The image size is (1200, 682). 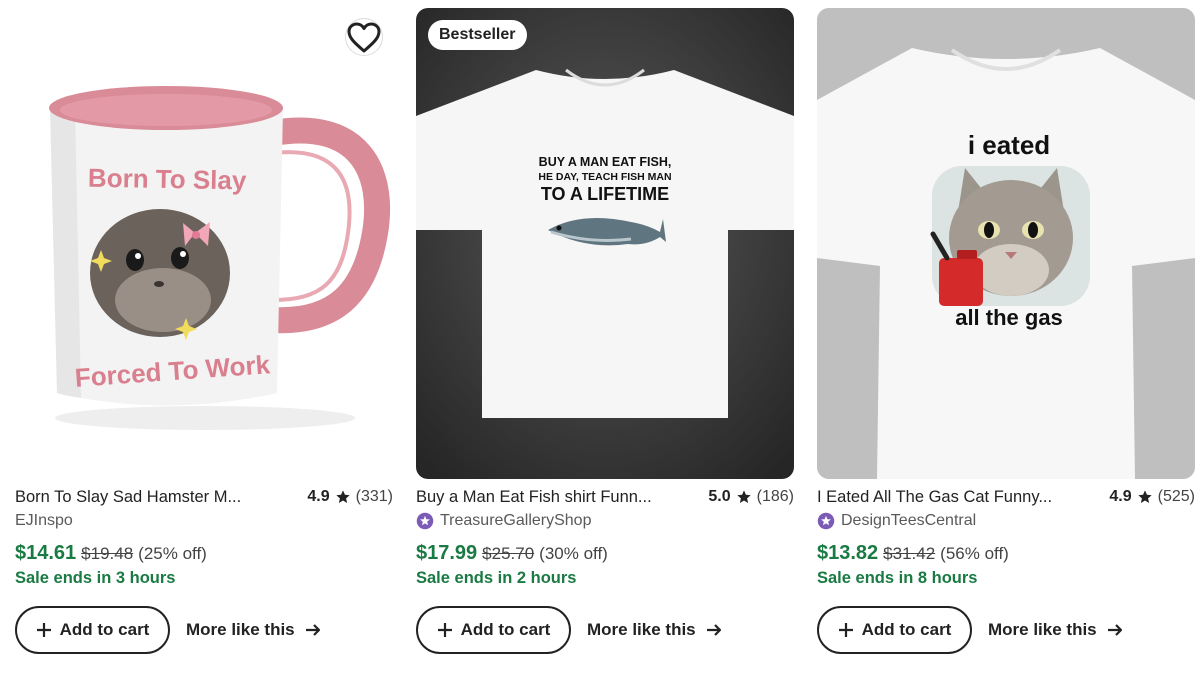 What do you see at coordinates (775, 496) in the screenshot?
I see `rating-count: (186)` at bounding box center [775, 496].